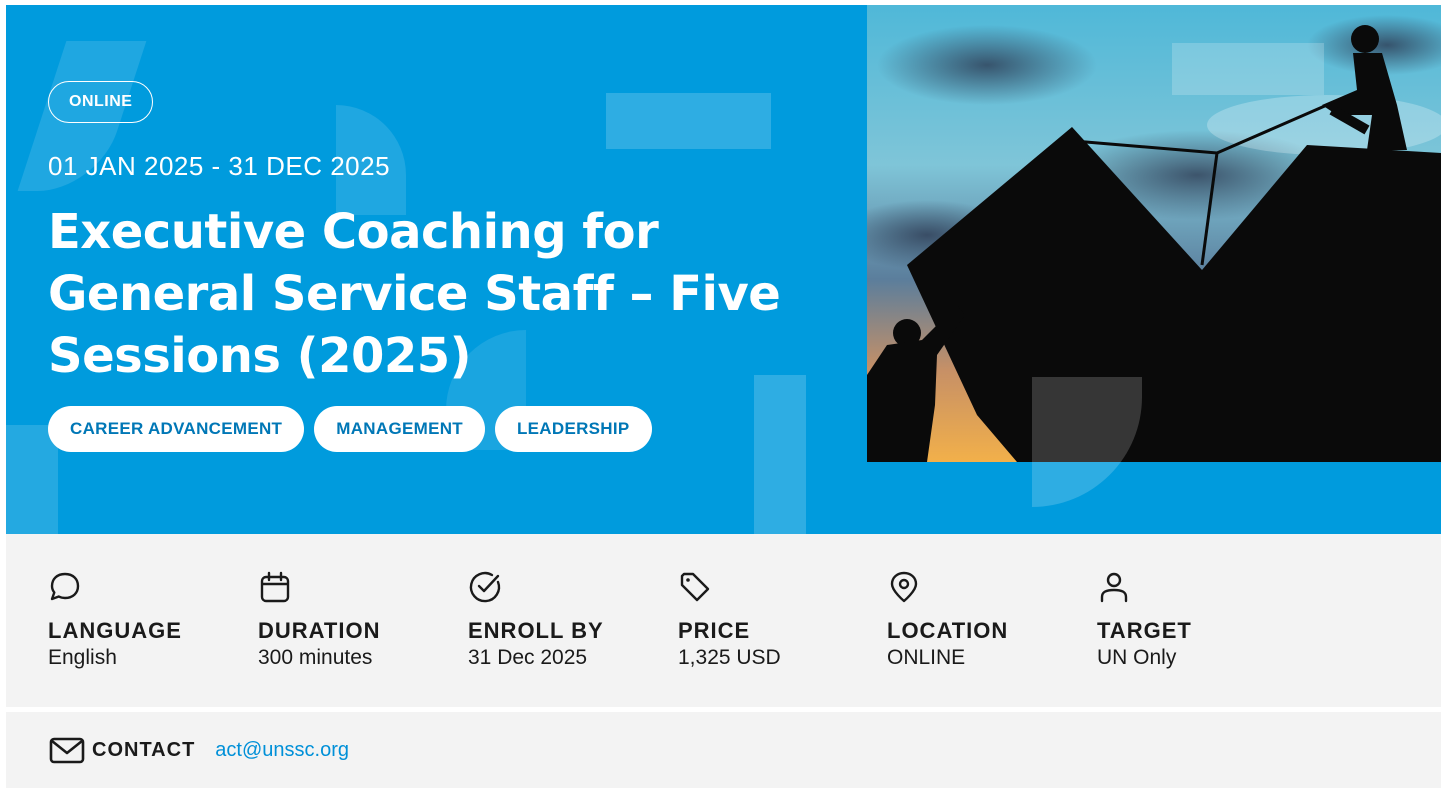 The image size is (1447, 789). Describe the element at coordinates (485, 587) in the screenshot. I see `check-circle-icon` at that location.